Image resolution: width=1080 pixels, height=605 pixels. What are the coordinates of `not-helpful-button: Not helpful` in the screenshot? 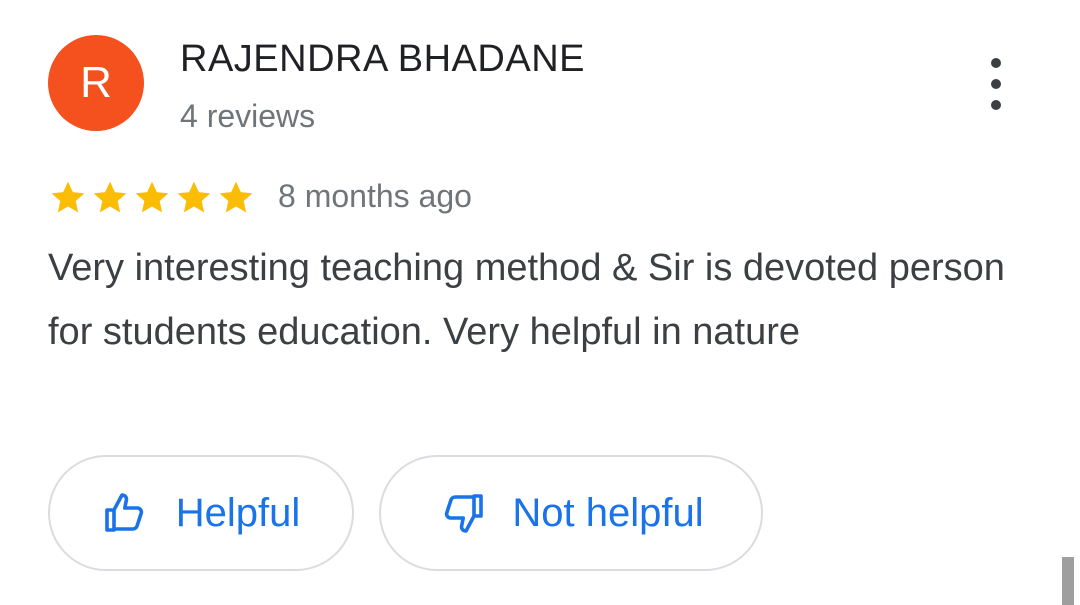 It's located at (571, 513).